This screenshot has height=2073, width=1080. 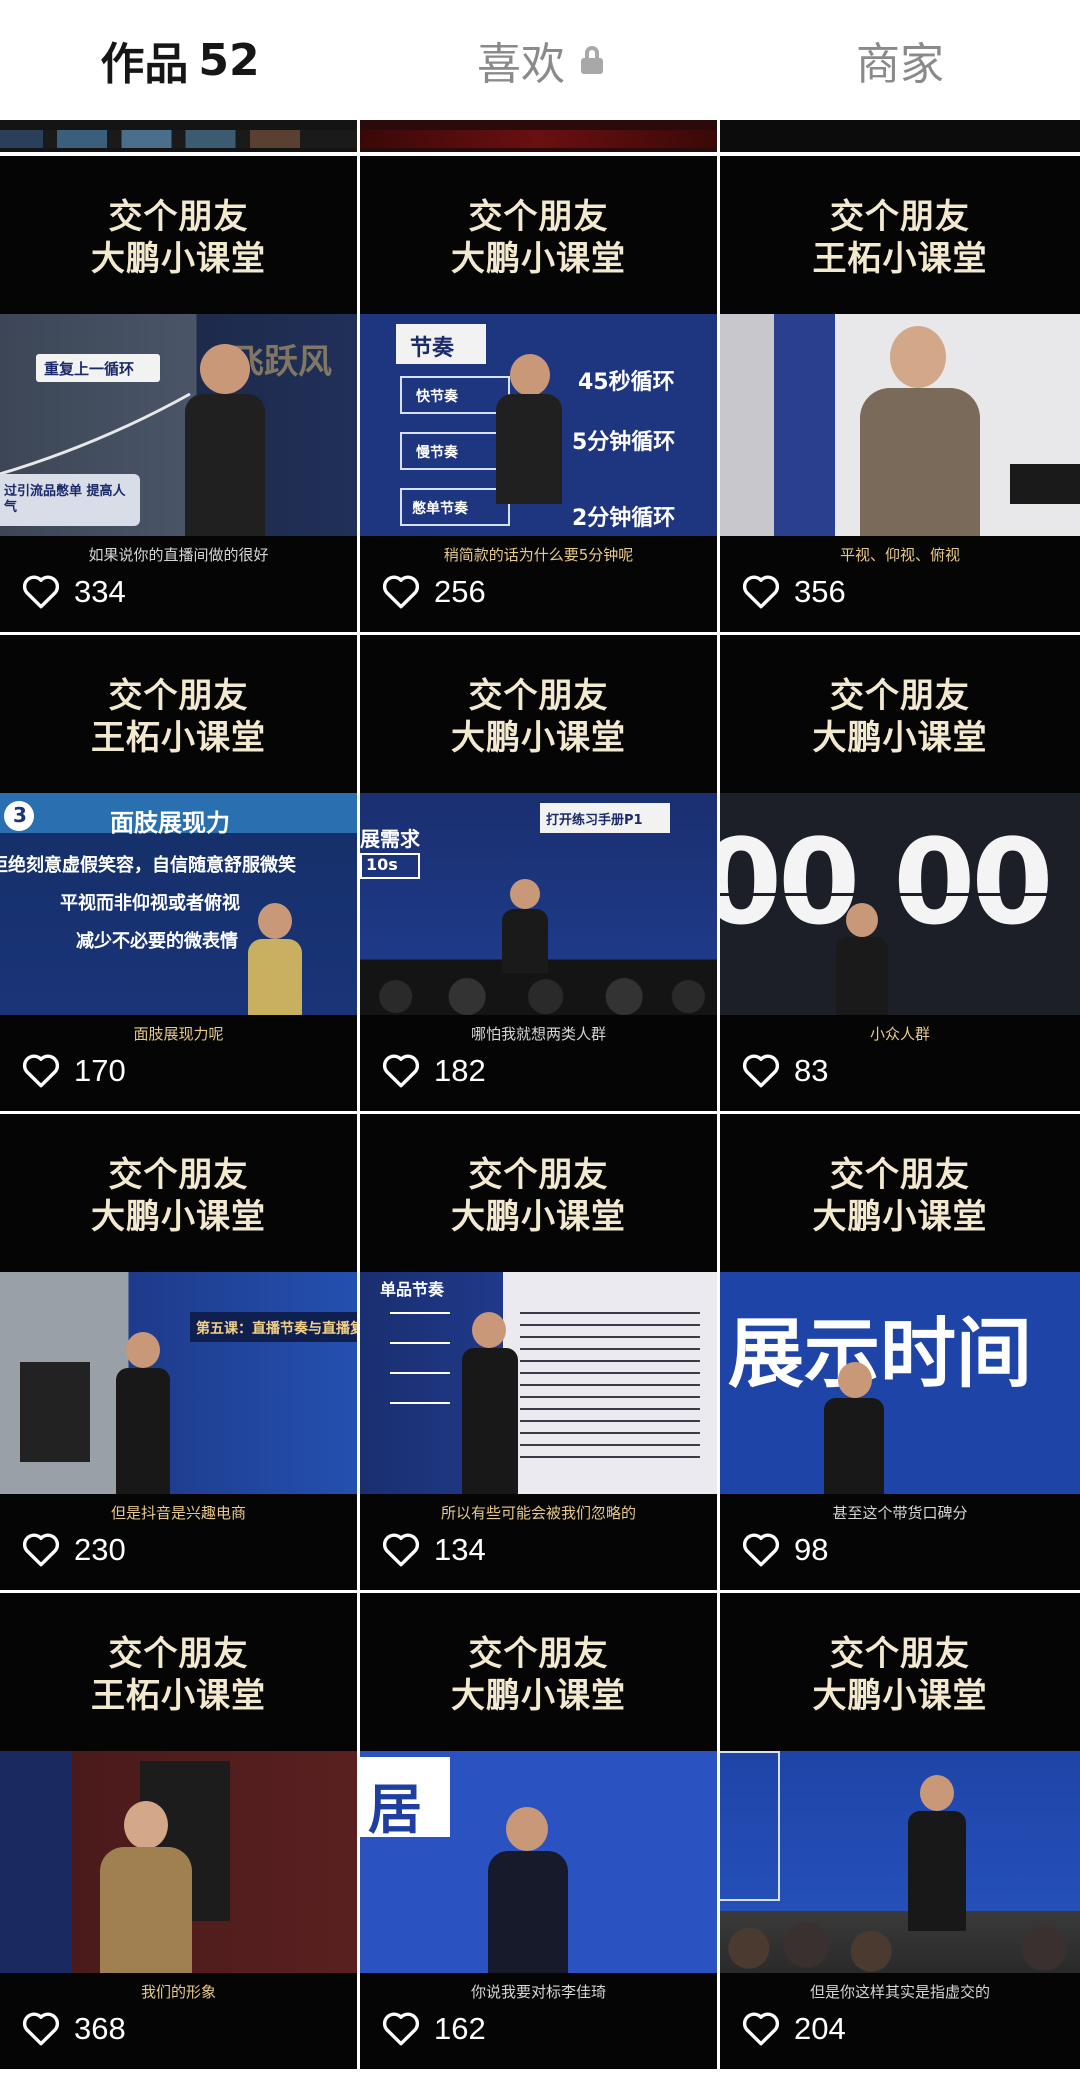 I want to click on video-thumbnail: 节奏 快节奏 45秒循环 慢节奏 5分钟循环 憋单节奏 2分钟循环, so click(x=538, y=425).